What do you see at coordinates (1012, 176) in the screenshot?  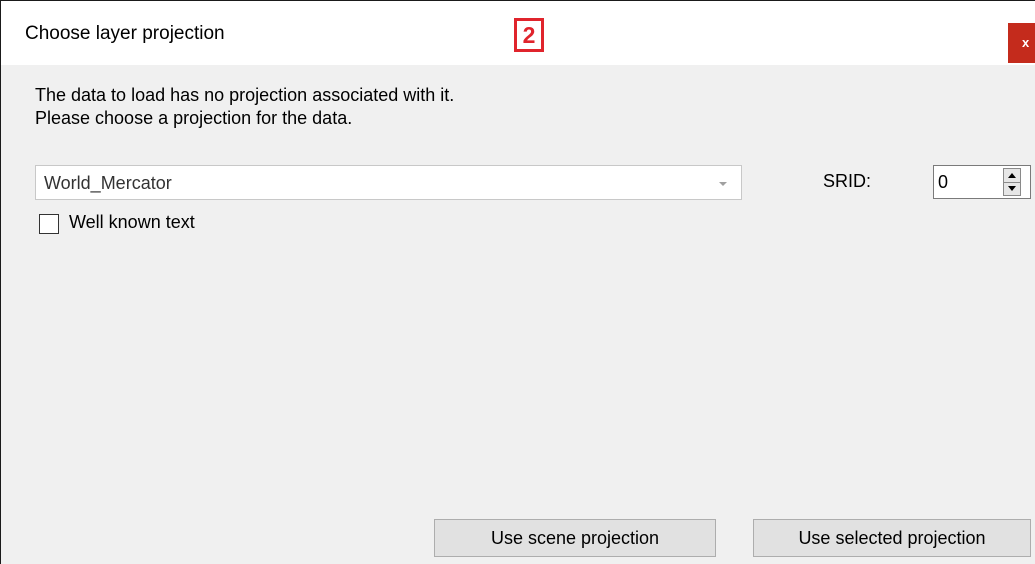 I see `spin-up-arrow-icon` at bounding box center [1012, 176].